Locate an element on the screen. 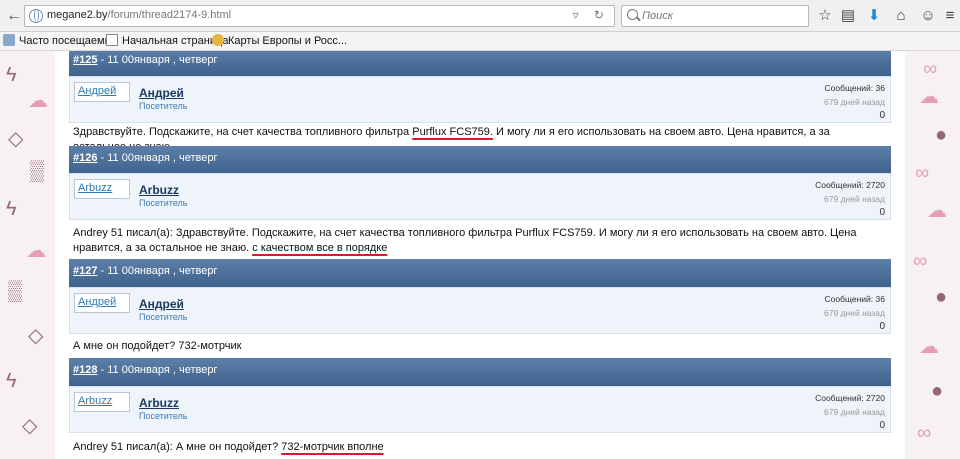 This screenshot has height=459, width=960. star-bookmark-icon: ☆ is located at coordinates (825, 16).